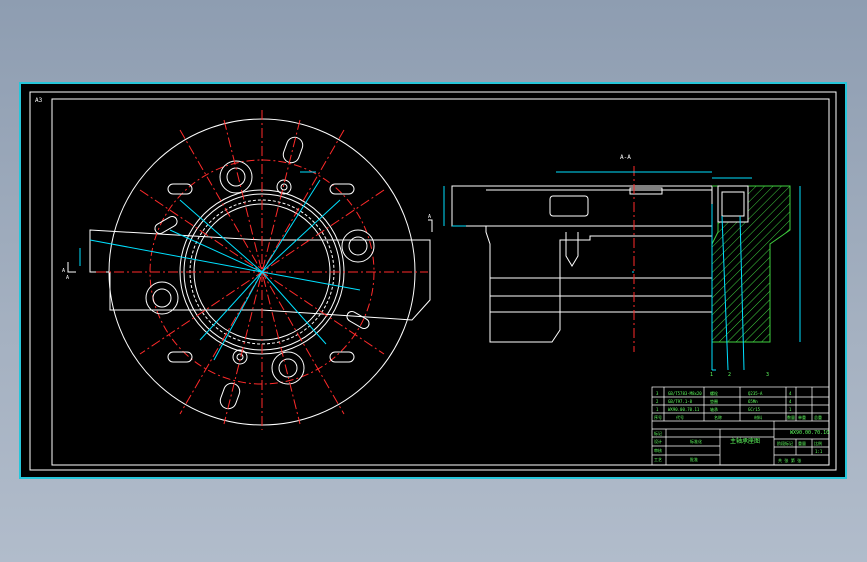 The image size is (867, 562). I want to click on bom-row-1-material: GCr15, so click(754, 409).